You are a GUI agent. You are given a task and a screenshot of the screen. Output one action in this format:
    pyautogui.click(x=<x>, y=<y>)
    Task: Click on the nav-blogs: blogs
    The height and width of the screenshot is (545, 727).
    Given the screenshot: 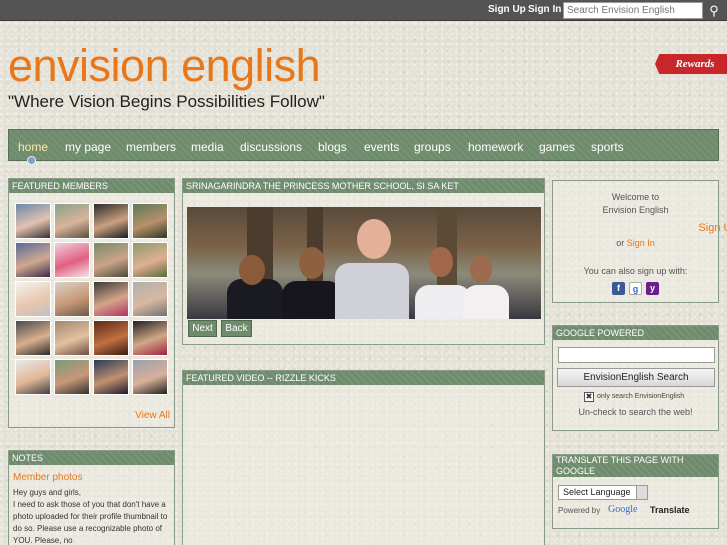 What is the action you would take?
    pyautogui.click(x=332, y=147)
    